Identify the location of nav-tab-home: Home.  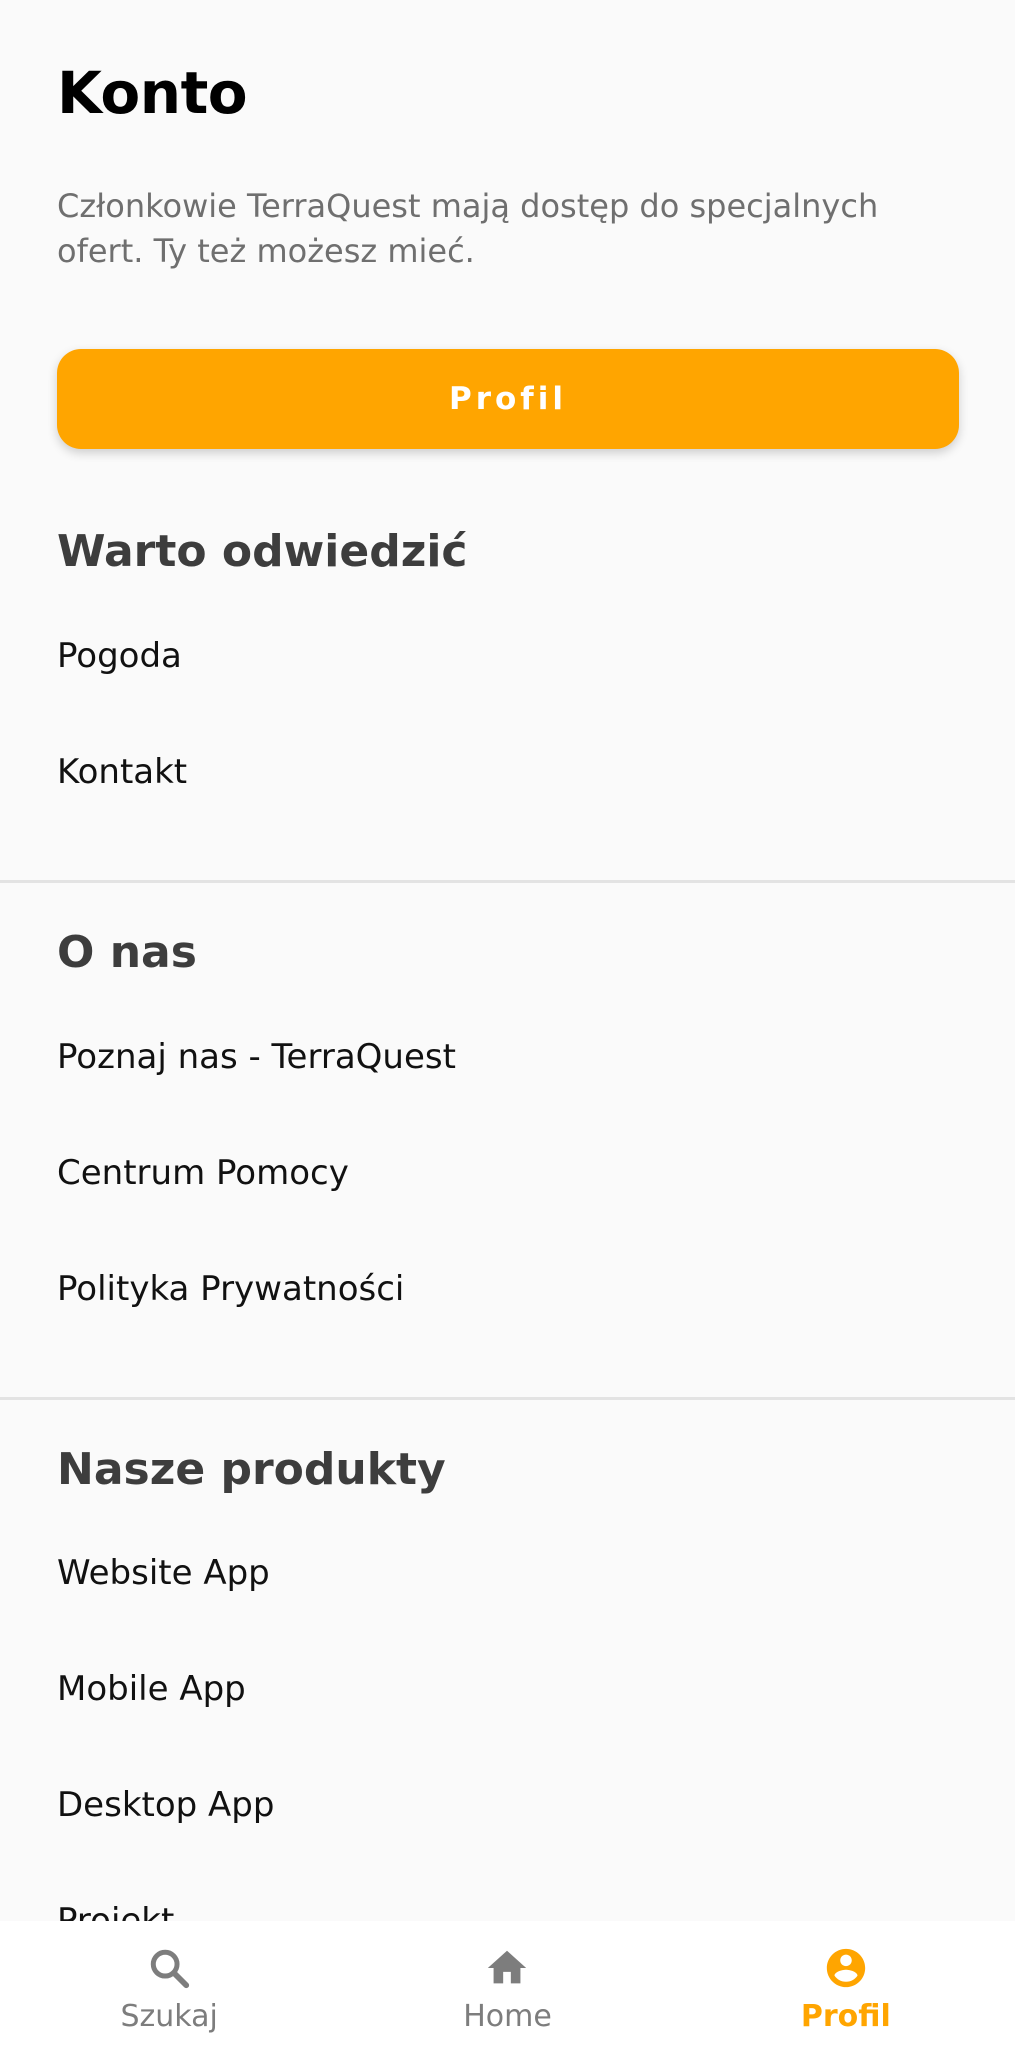
(507, 1984).